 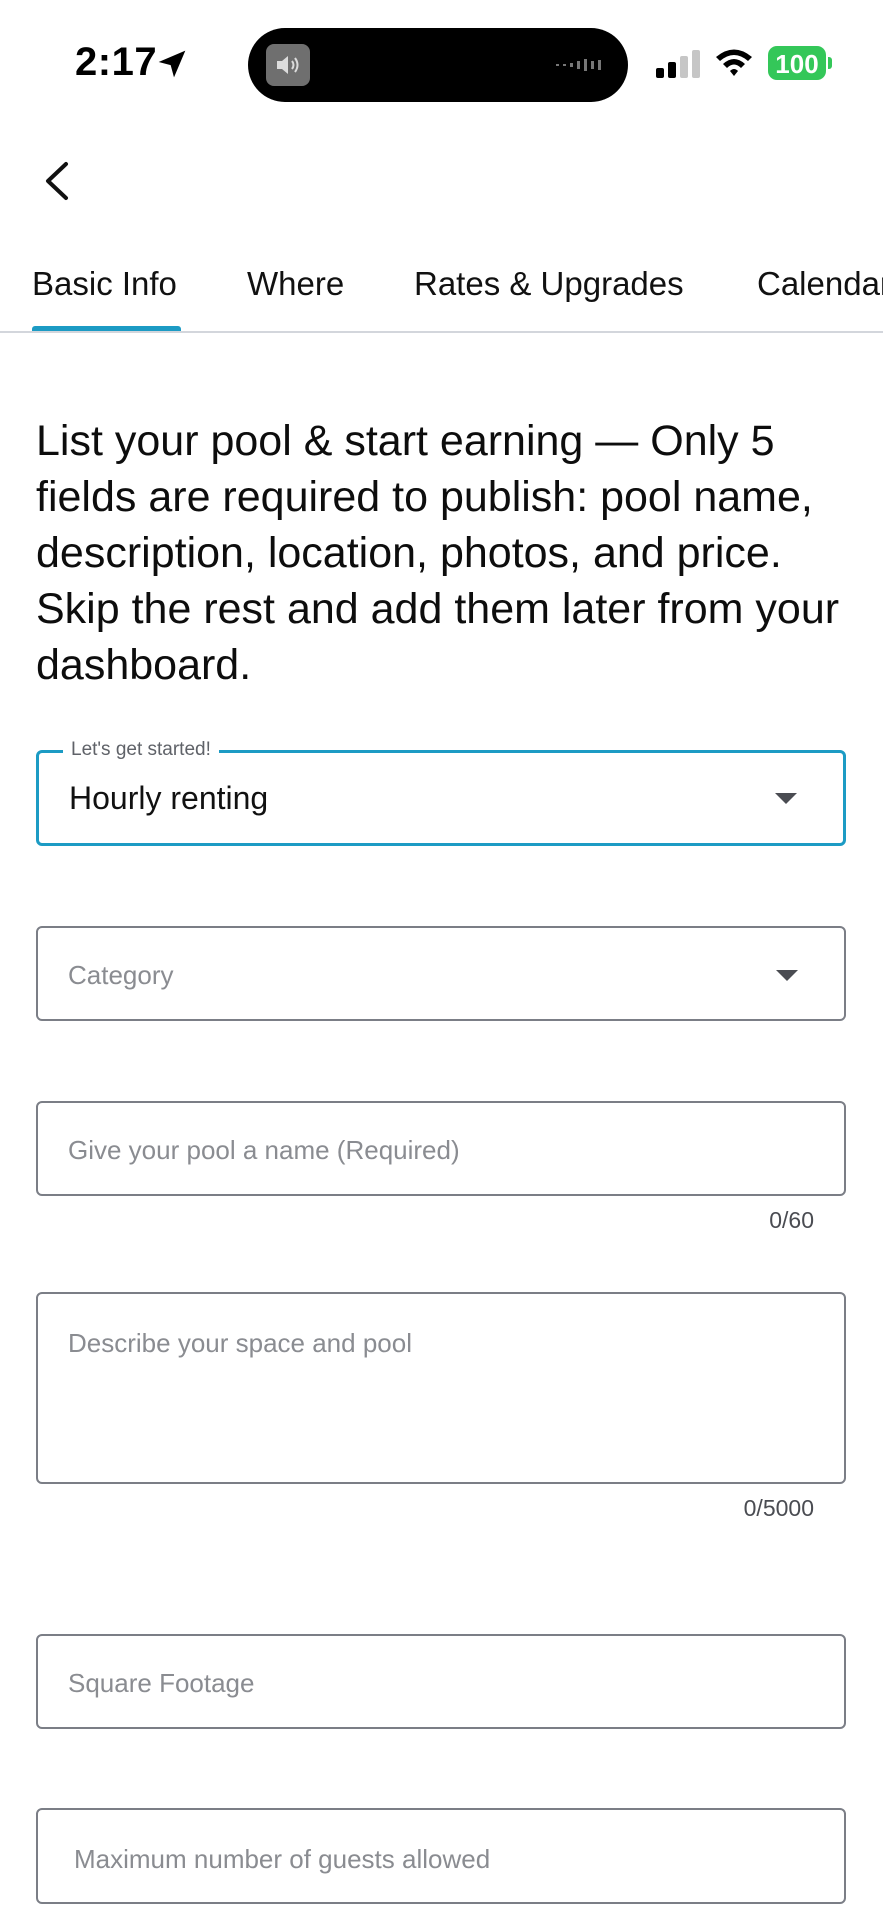 What do you see at coordinates (104, 284) in the screenshot?
I see `tab-basic-info: Basic Info` at bounding box center [104, 284].